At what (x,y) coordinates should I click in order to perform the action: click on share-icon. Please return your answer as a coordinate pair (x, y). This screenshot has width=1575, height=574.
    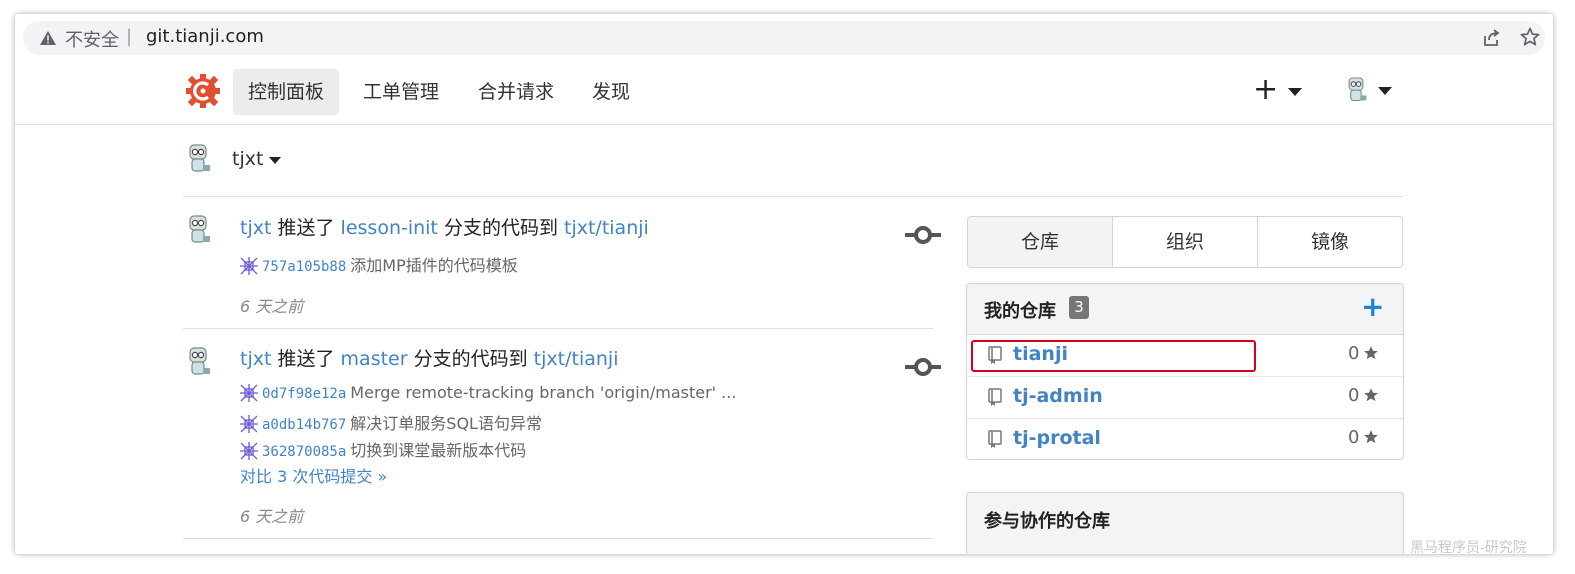
    Looking at the image, I should click on (1491, 38).